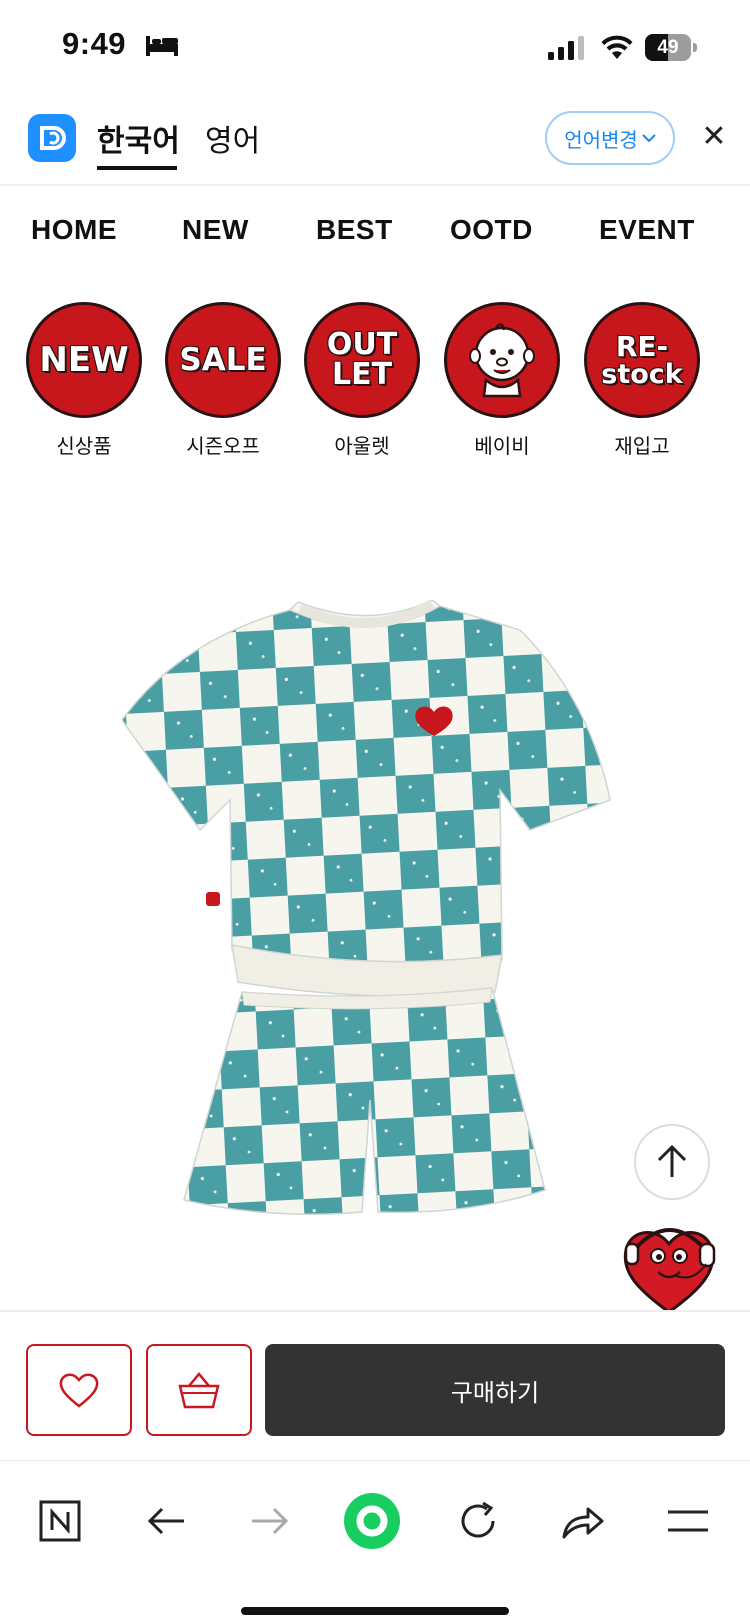  I want to click on language-change-label: 언어변경, so click(601, 139).